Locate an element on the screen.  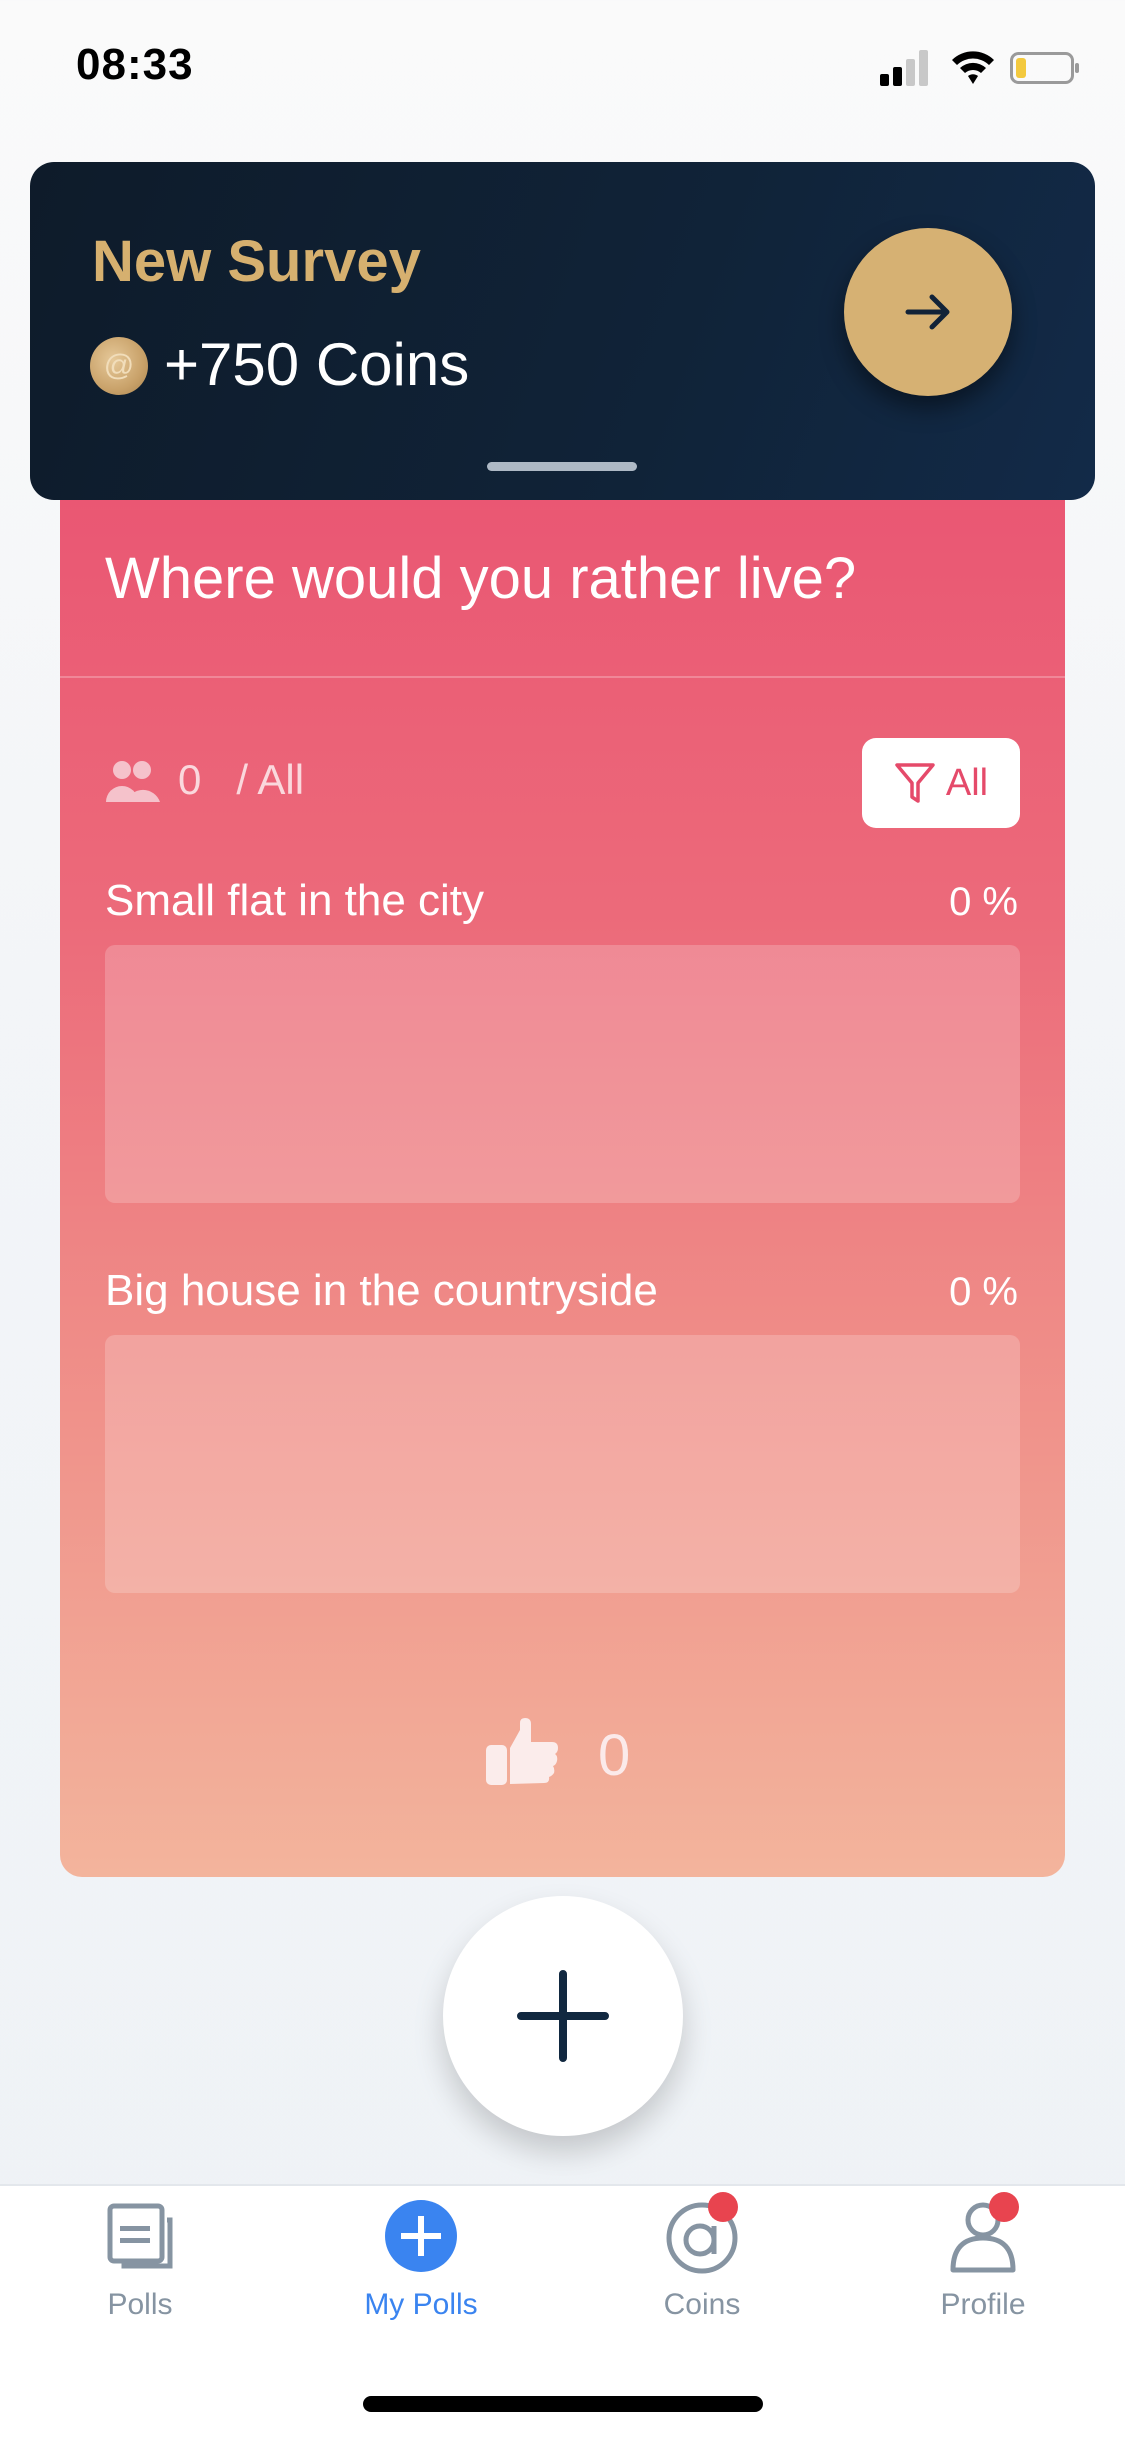
poll-question: Where would you rather live? is located at coordinates (481, 578).